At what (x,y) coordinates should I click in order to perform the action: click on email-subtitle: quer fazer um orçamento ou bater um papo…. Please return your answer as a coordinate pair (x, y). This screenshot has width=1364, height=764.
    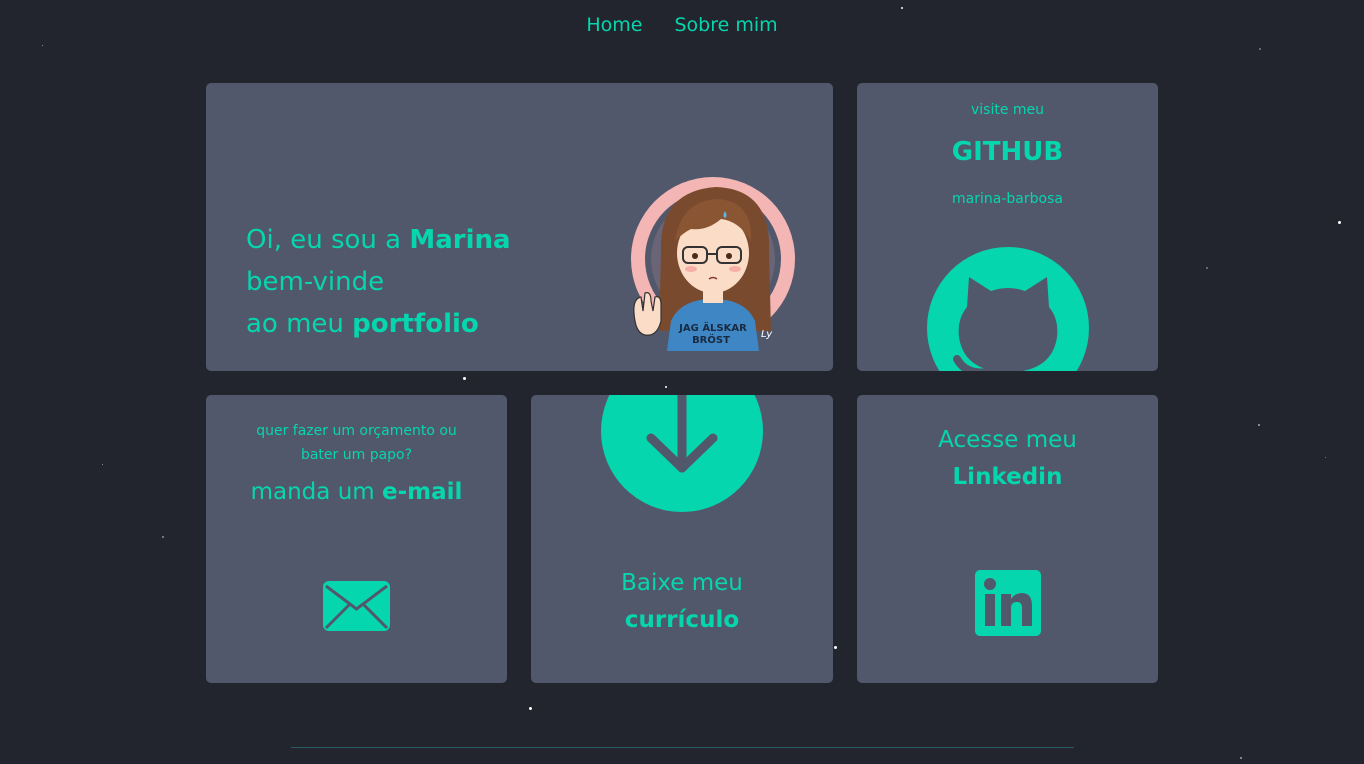
    Looking at the image, I should click on (356, 443).